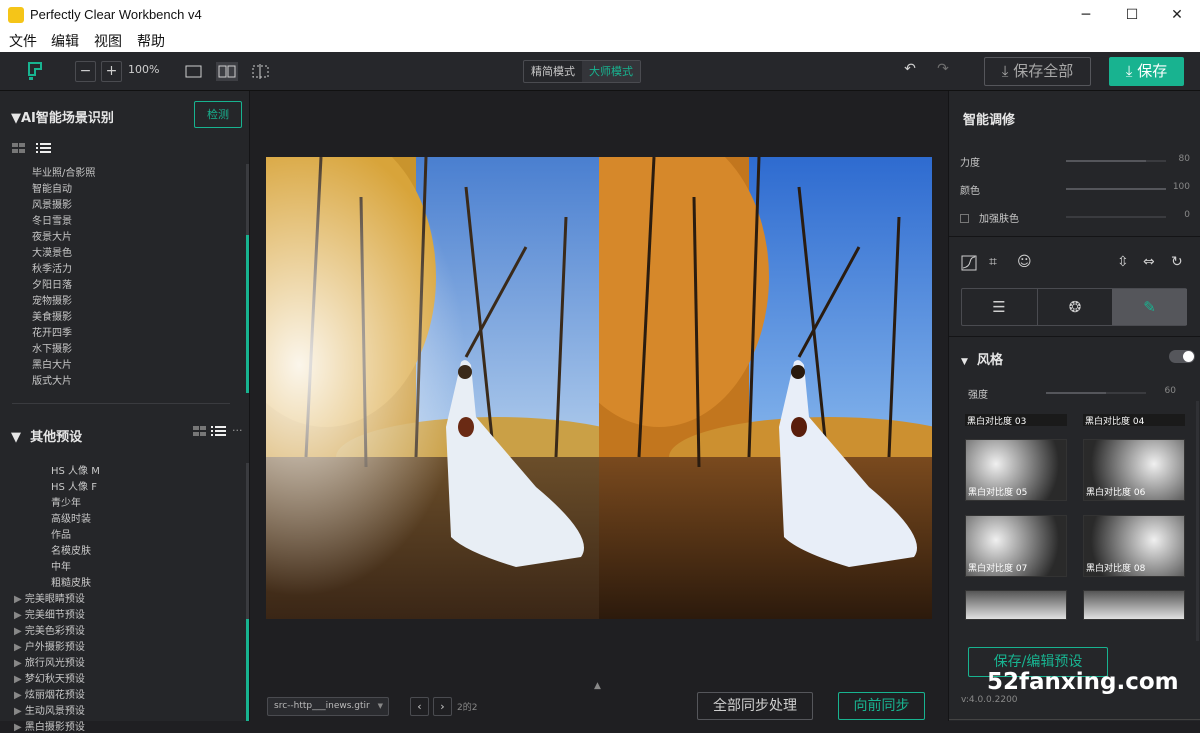 This screenshot has width=1200, height=733. Describe the element at coordinates (1024, 262) in the screenshot. I see `face-icon: ☺` at that location.